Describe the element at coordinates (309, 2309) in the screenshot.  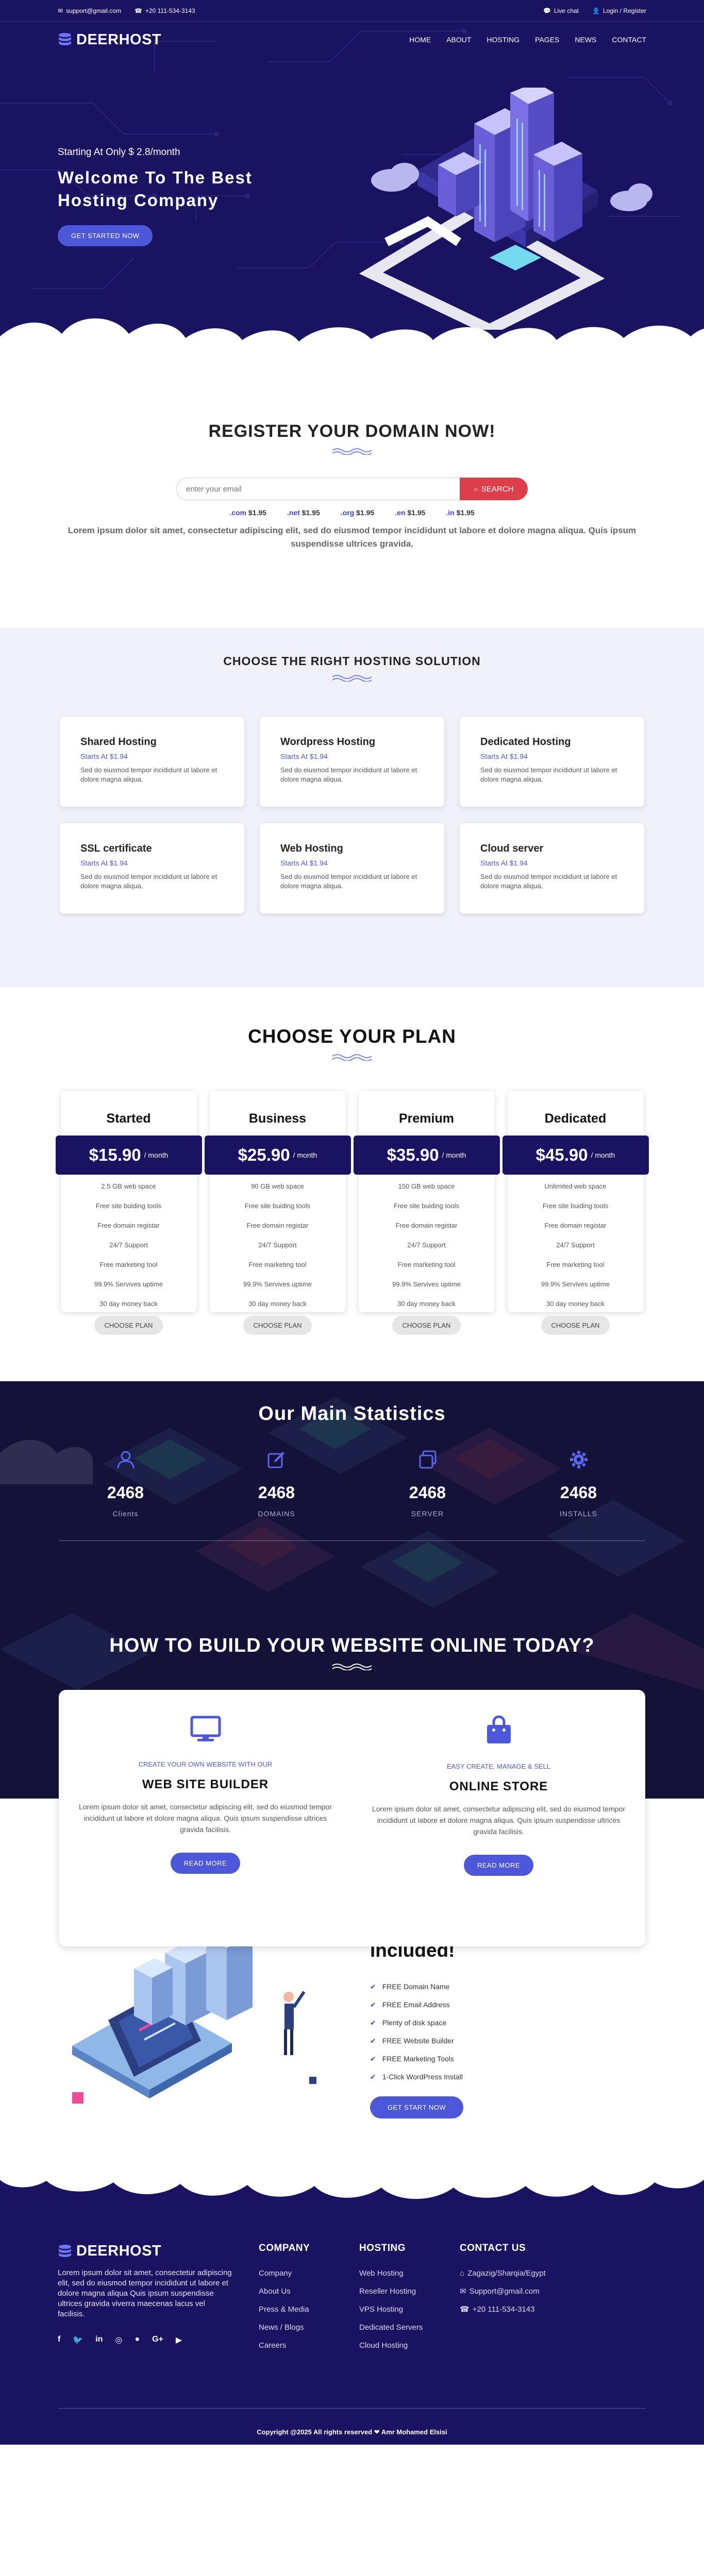
I see `footer-link: Press & Media` at that location.